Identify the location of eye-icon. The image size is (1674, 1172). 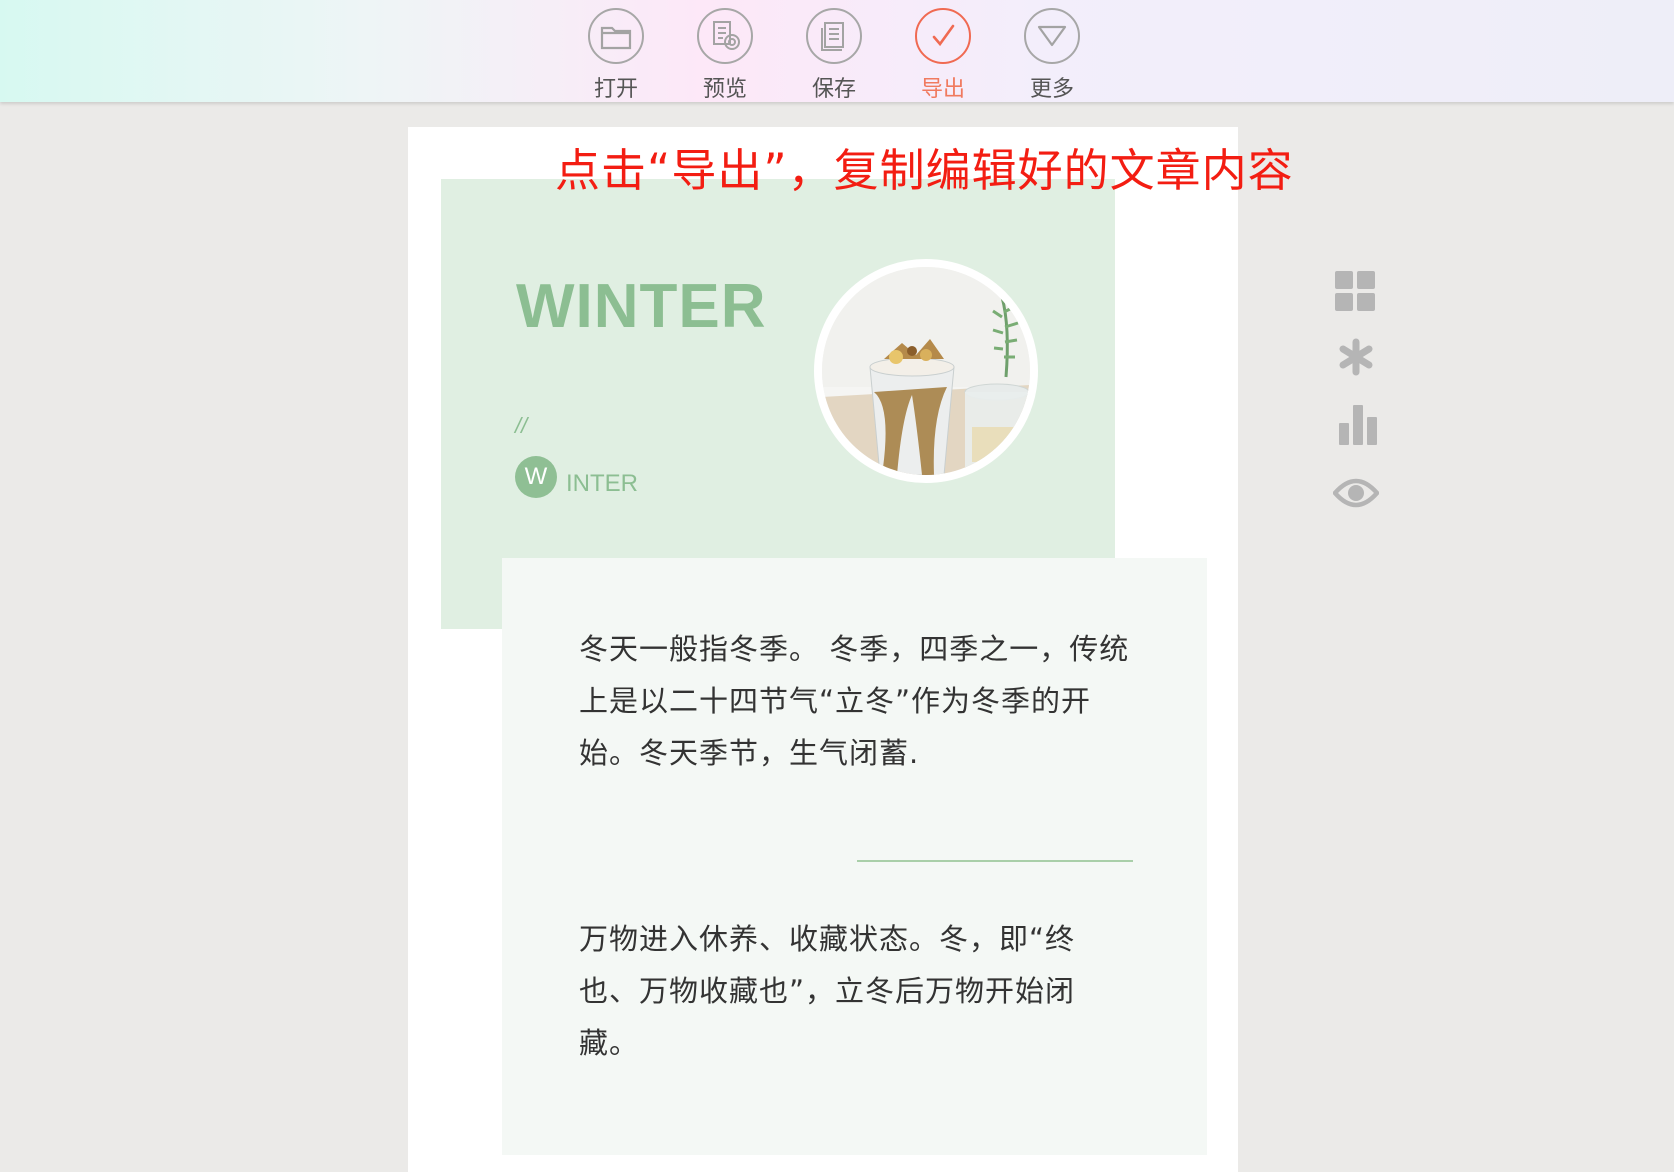
(1356, 495).